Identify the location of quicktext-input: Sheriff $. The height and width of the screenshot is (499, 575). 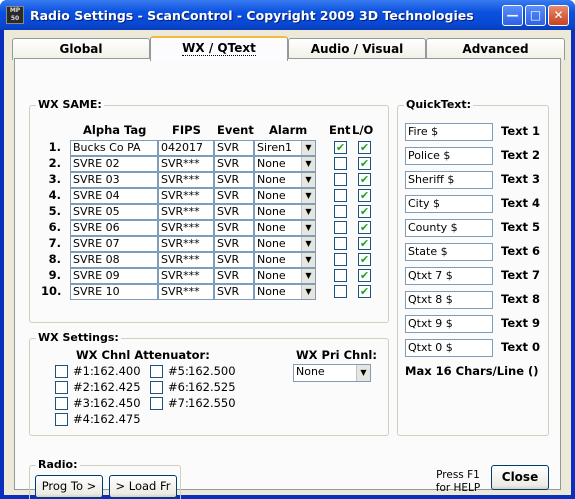
(449, 180).